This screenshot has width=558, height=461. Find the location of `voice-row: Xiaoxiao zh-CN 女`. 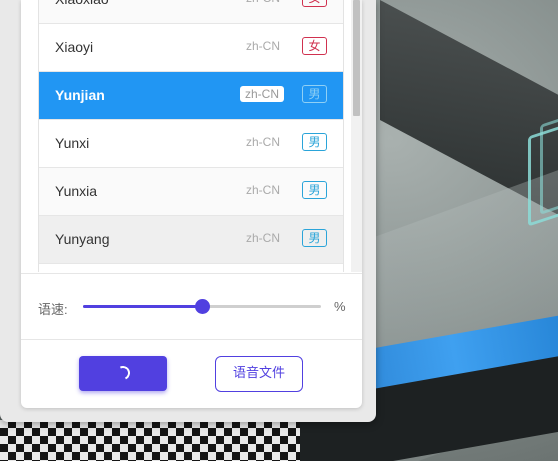

voice-row: Xiaoxiao zh-CN 女 is located at coordinates (191, 12).